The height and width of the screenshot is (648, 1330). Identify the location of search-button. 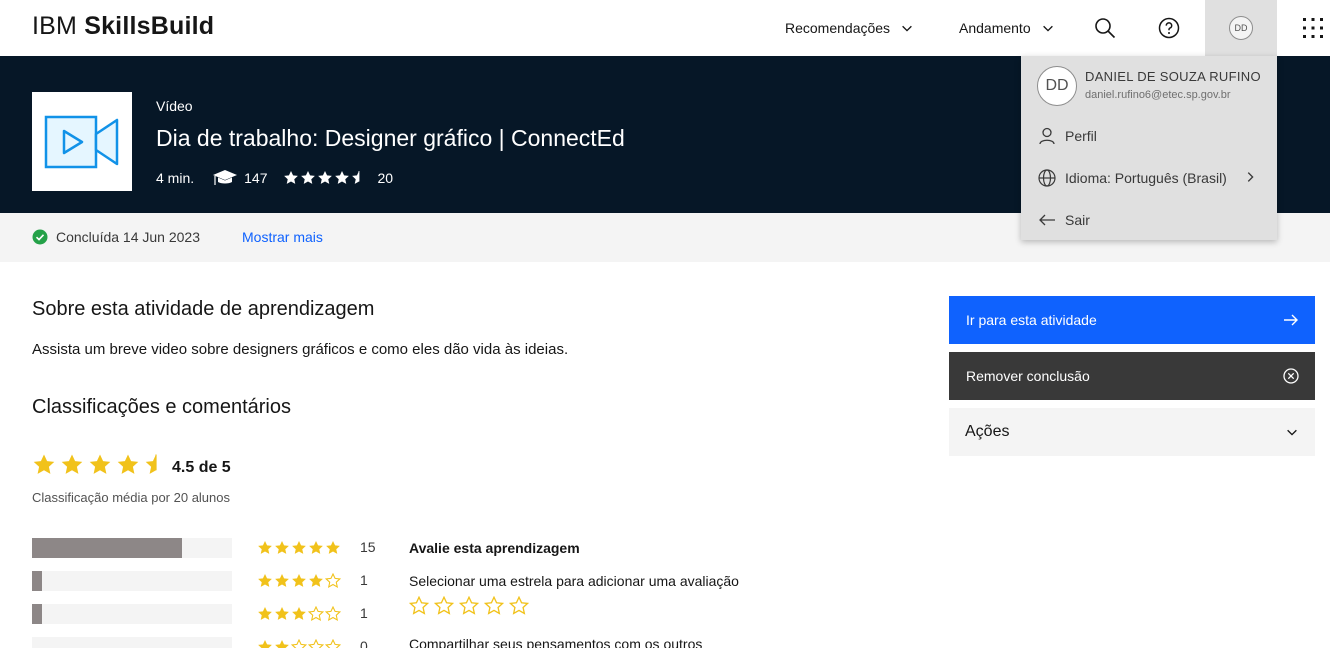
(1105, 28).